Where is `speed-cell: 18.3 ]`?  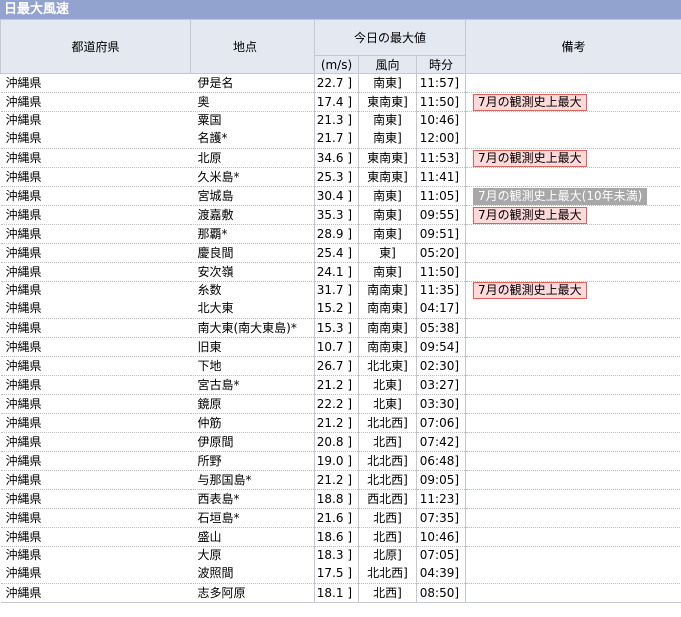 speed-cell: 18.3 ] is located at coordinates (336, 555).